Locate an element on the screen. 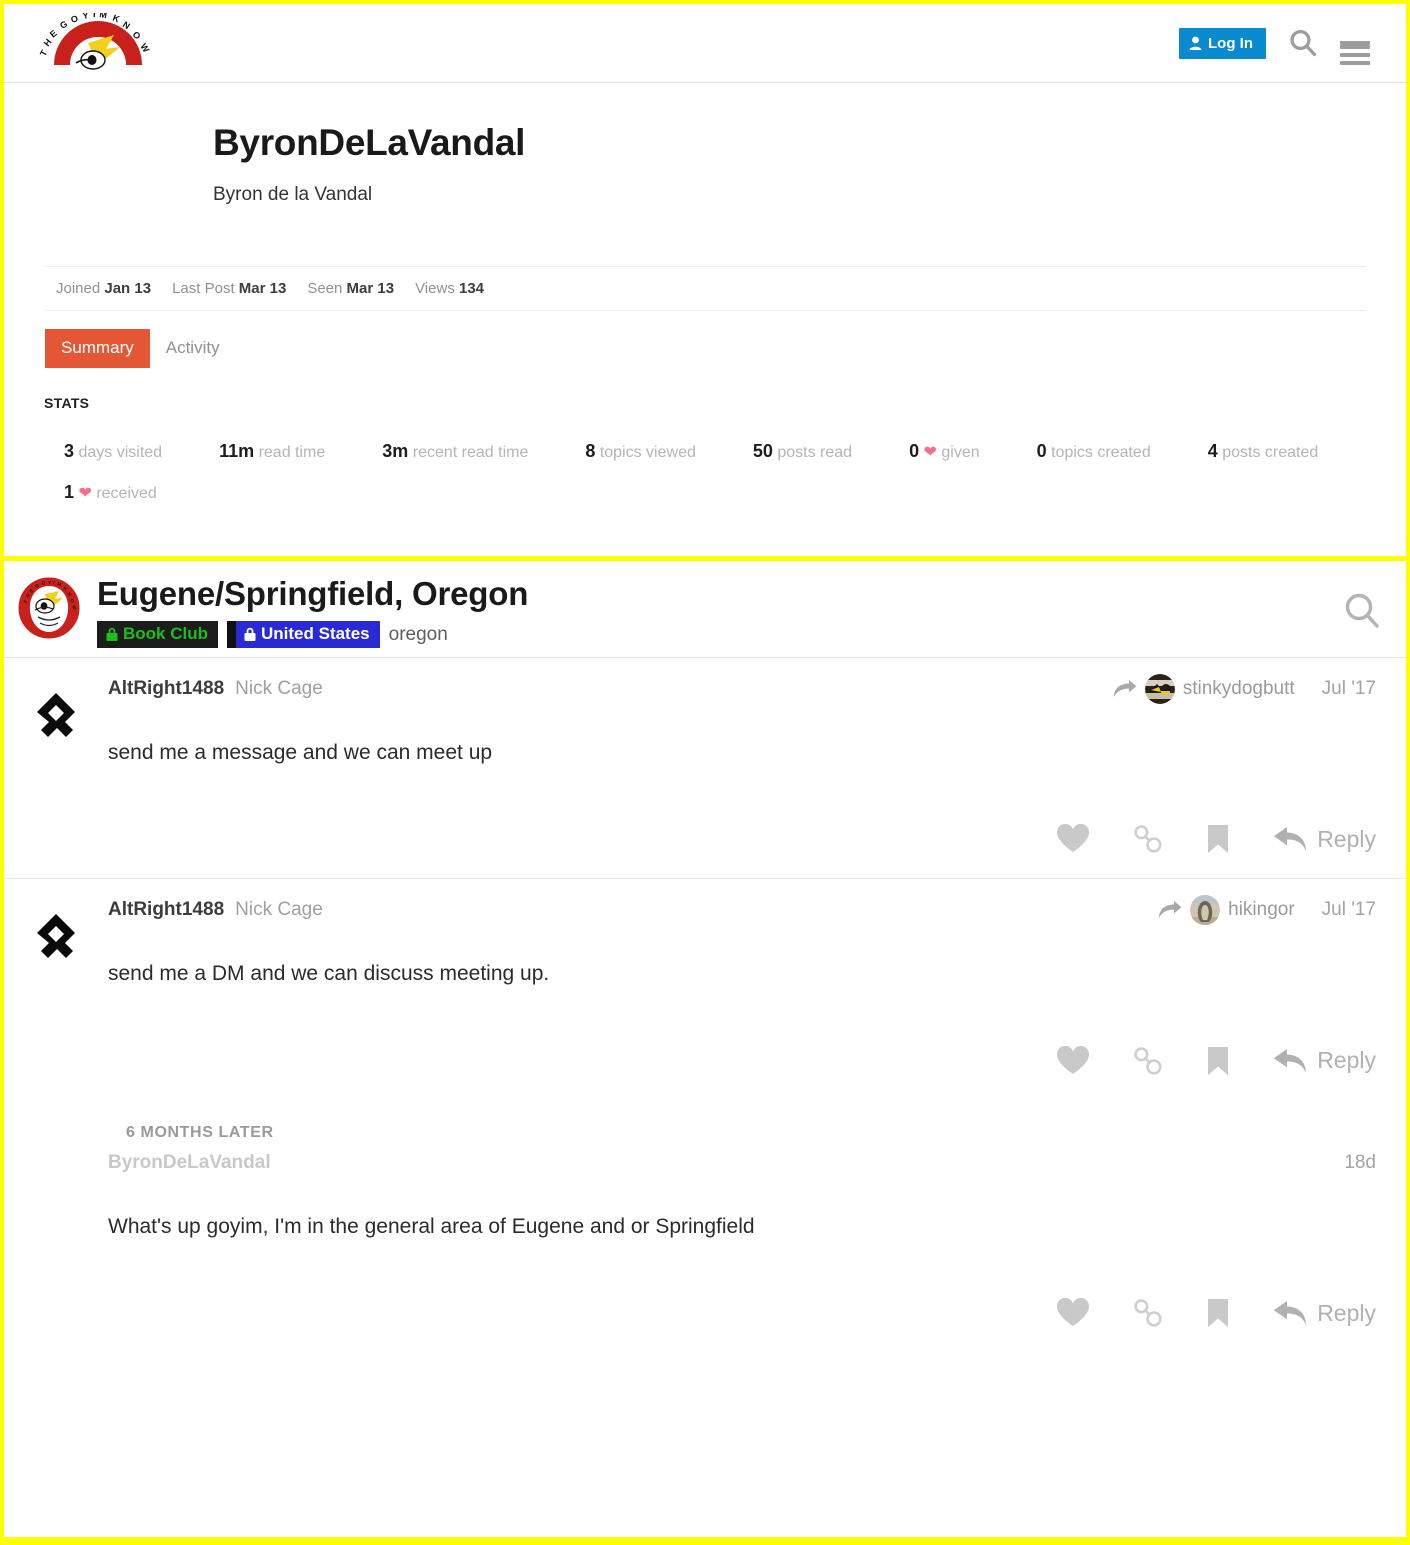 This screenshot has height=1545, width=1410. svg-text: K is located at coordinates (116, 18).